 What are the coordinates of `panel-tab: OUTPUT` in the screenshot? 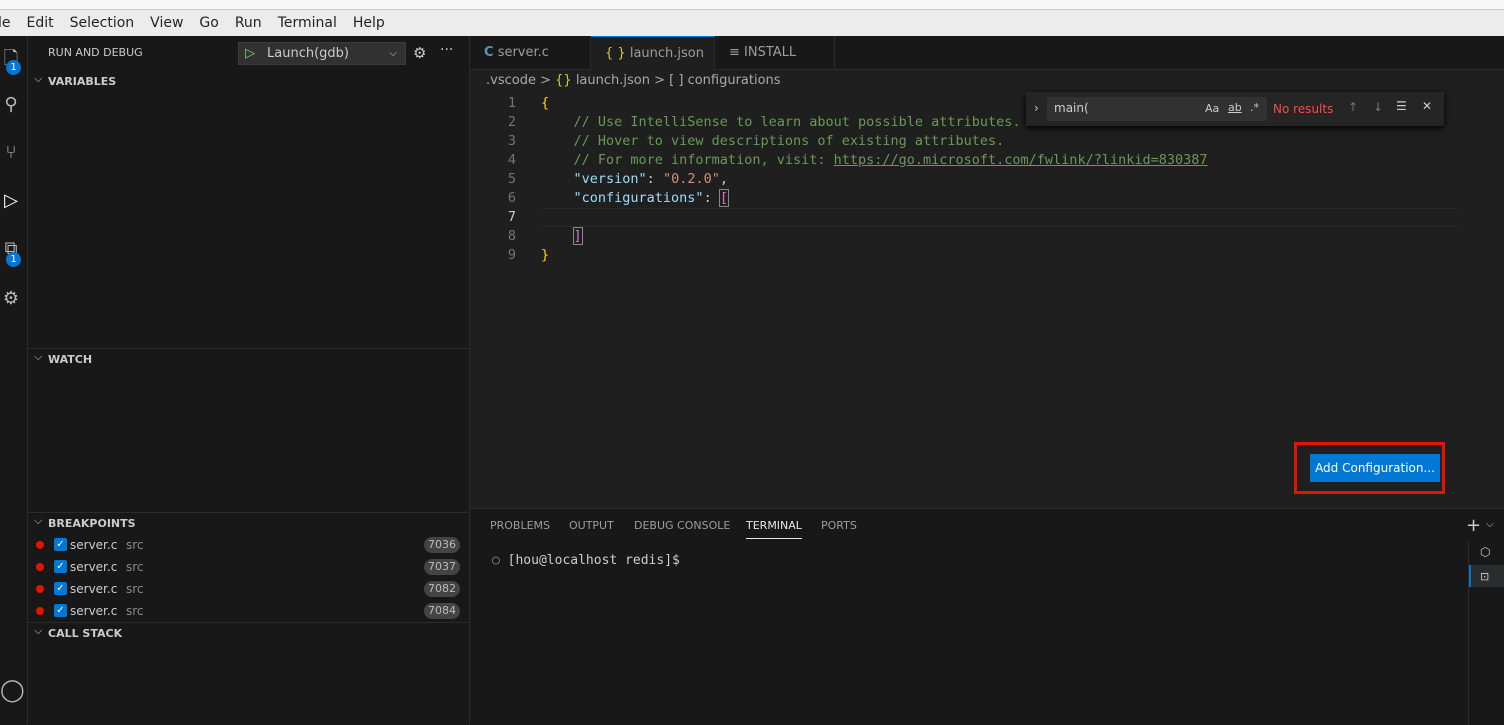 It's located at (591, 525).